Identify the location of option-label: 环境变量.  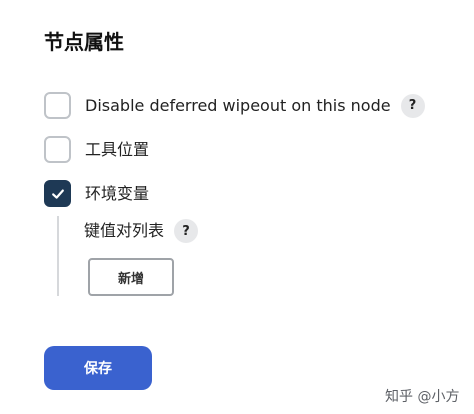
(117, 193).